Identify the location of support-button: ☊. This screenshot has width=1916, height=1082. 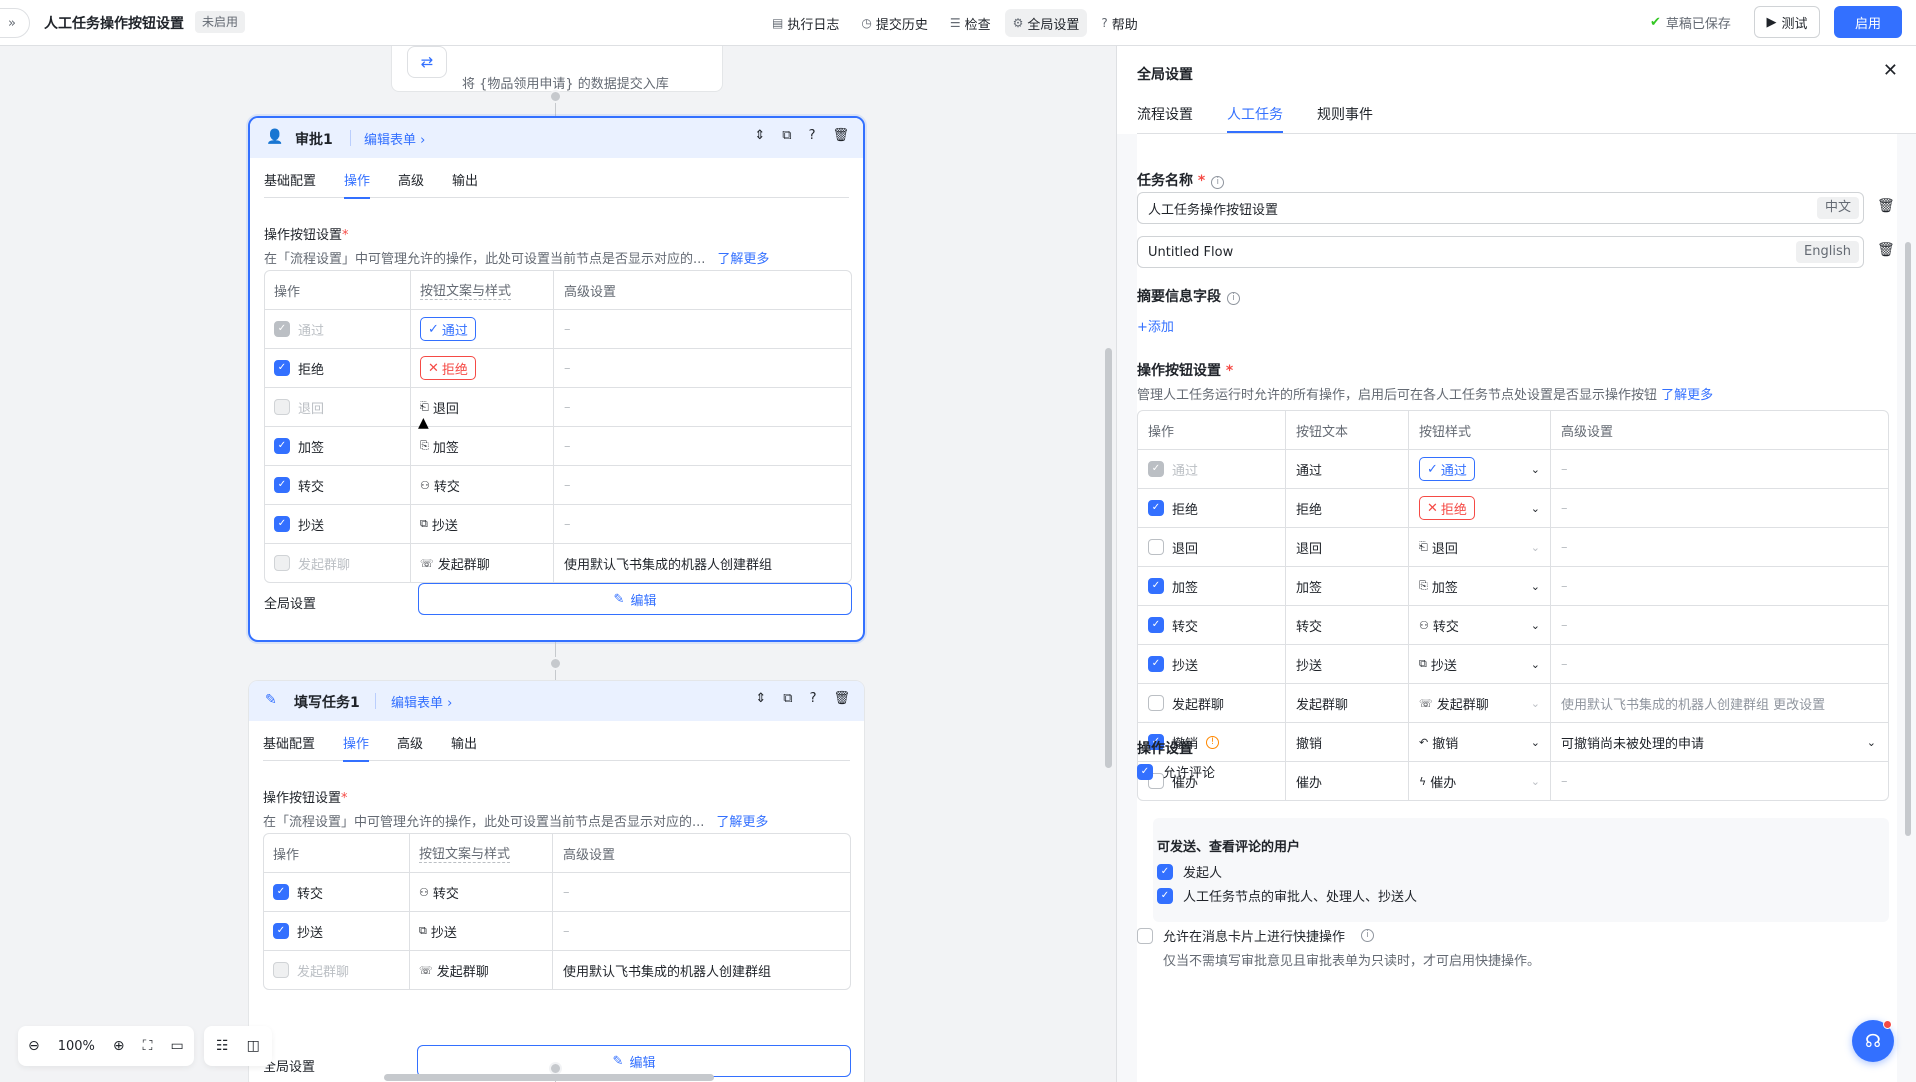
(1873, 1041).